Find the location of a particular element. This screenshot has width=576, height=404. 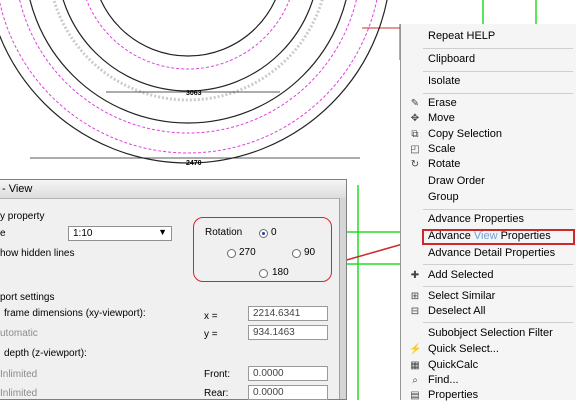

menu-item-label: Clipboard is located at coordinates (452, 59).